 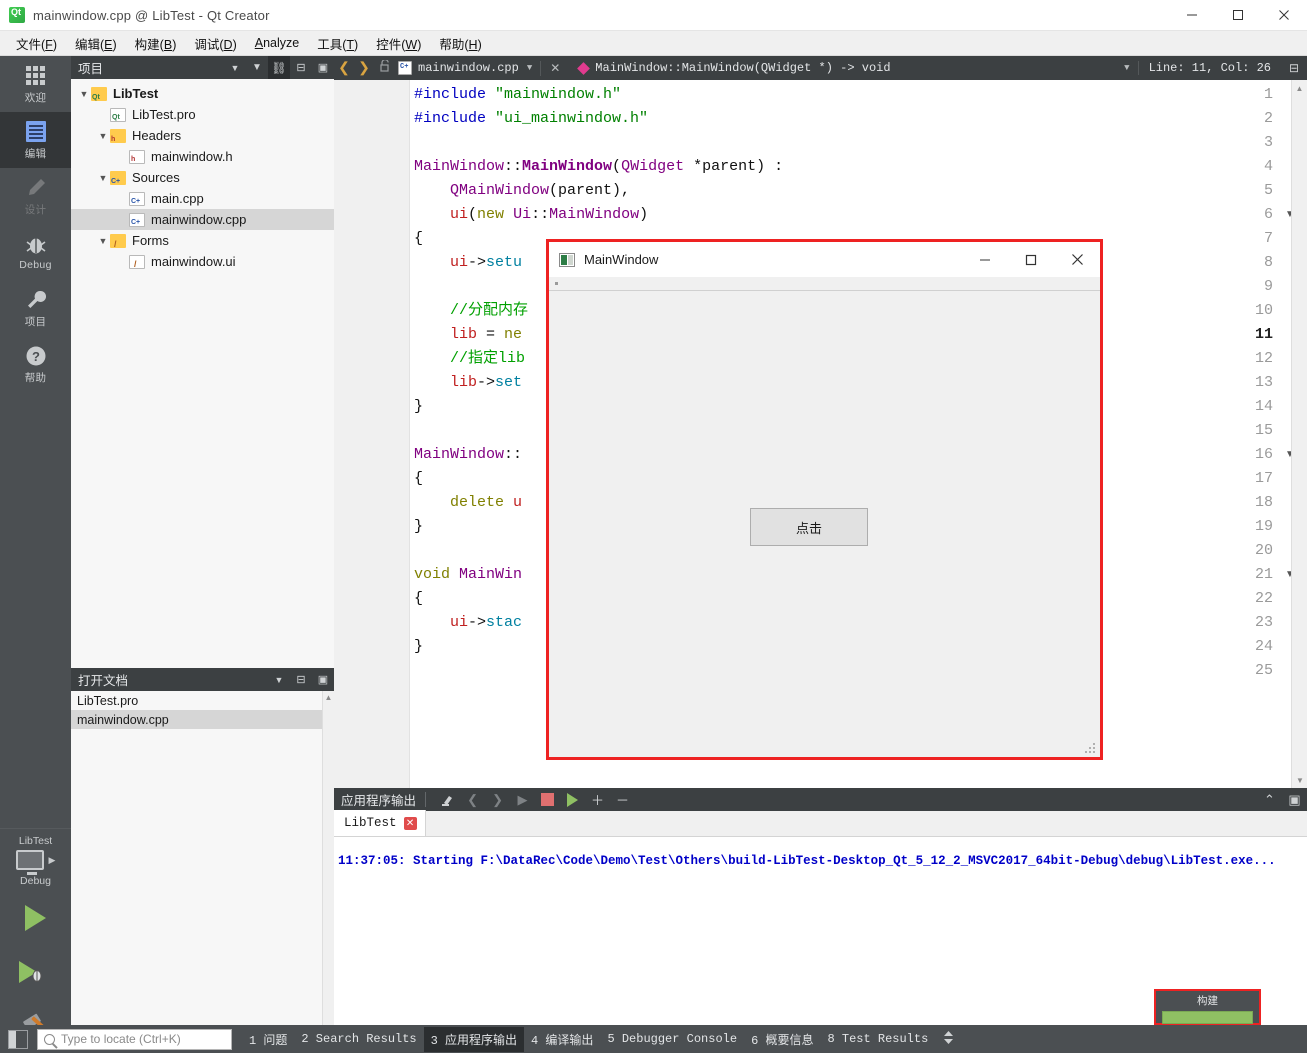 What do you see at coordinates (215, 43) in the screenshot?
I see `menu-debug: 调试(D)` at bounding box center [215, 43].